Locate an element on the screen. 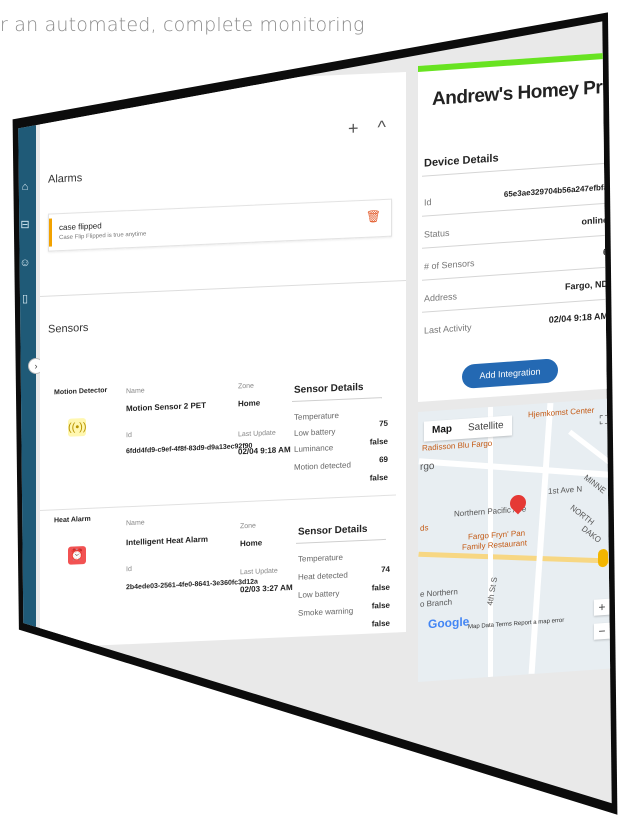  sensor-name: Intelligent Heat Alarm is located at coordinates (167, 541).